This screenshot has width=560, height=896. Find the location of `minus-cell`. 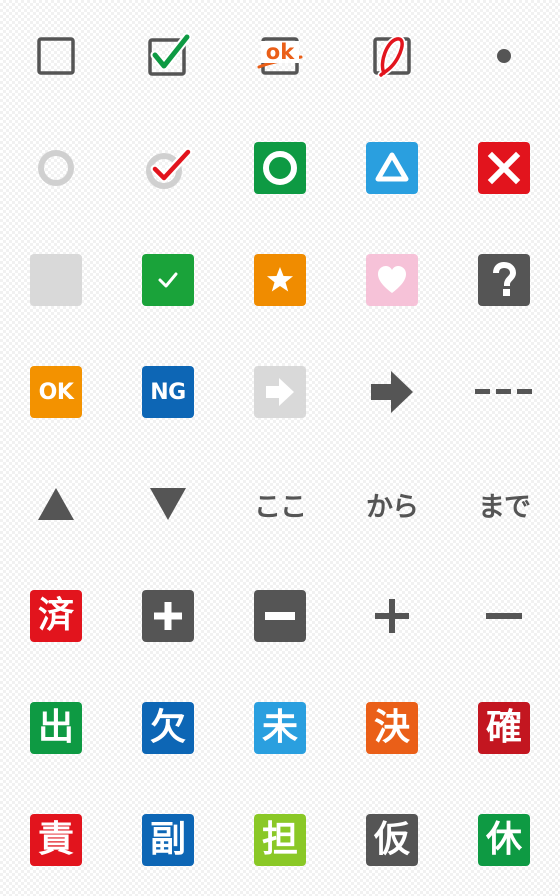

minus-cell is located at coordinates (504, 616).